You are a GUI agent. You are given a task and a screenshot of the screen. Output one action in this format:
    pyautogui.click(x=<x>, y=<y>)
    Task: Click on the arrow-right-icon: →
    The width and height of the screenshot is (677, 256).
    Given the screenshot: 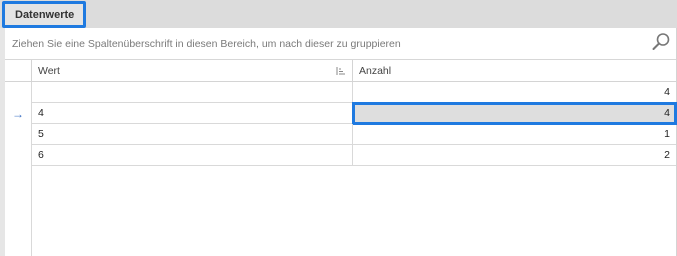 What is the action you would take?
    pyautogui.click(x=18, y=113)
    